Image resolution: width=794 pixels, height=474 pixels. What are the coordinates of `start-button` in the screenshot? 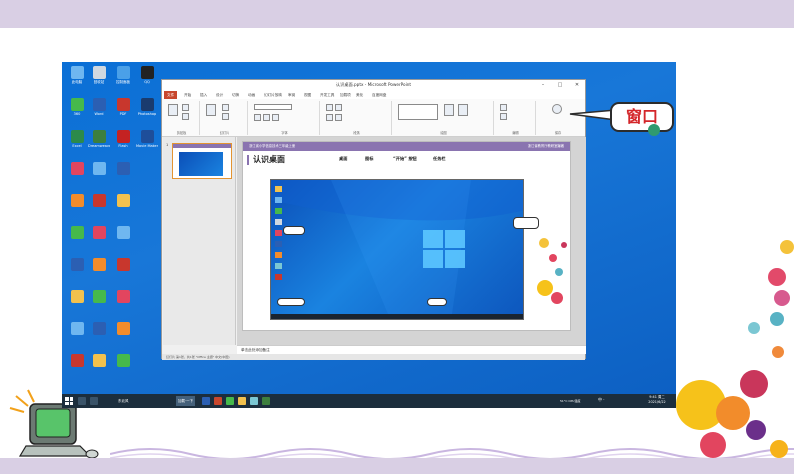 It's located at (69, 401).